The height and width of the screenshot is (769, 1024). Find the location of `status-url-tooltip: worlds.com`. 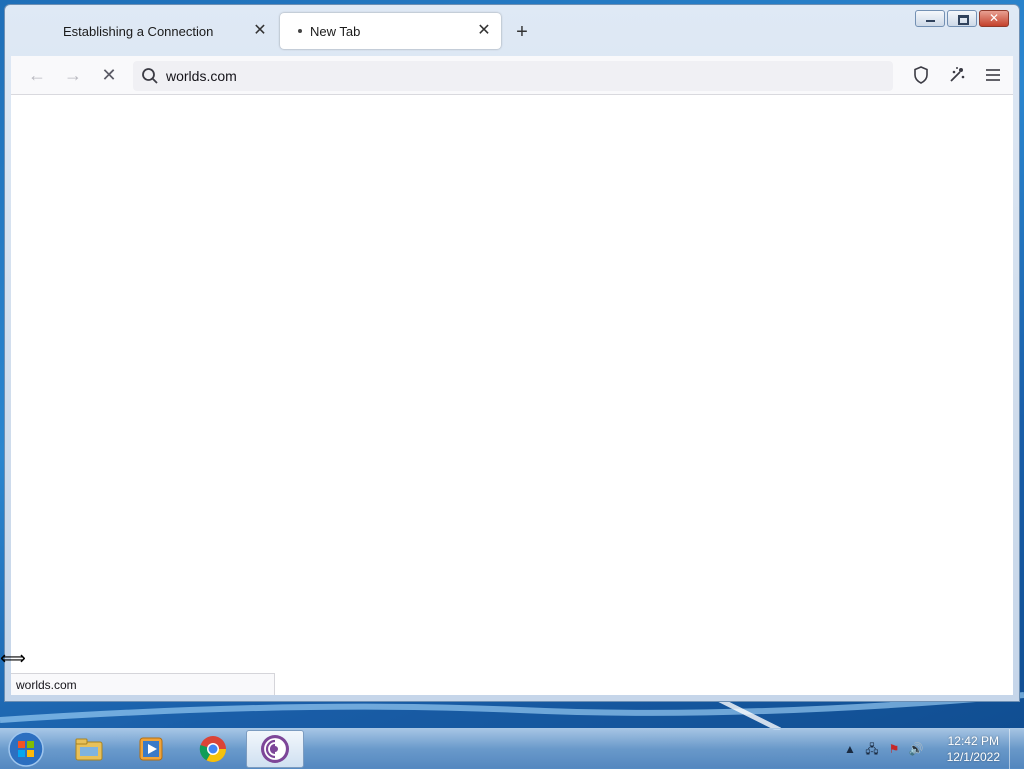

status-url-tooltip: worlds.com is located at coordinates (143, 684).